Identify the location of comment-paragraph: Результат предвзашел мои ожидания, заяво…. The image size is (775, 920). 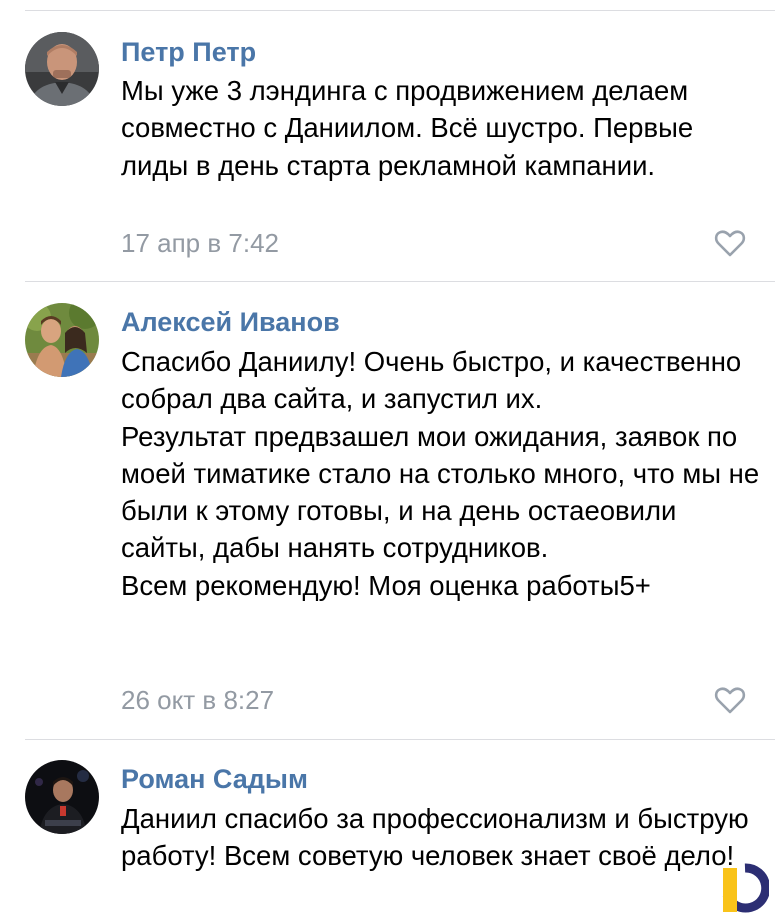
(440, 492).